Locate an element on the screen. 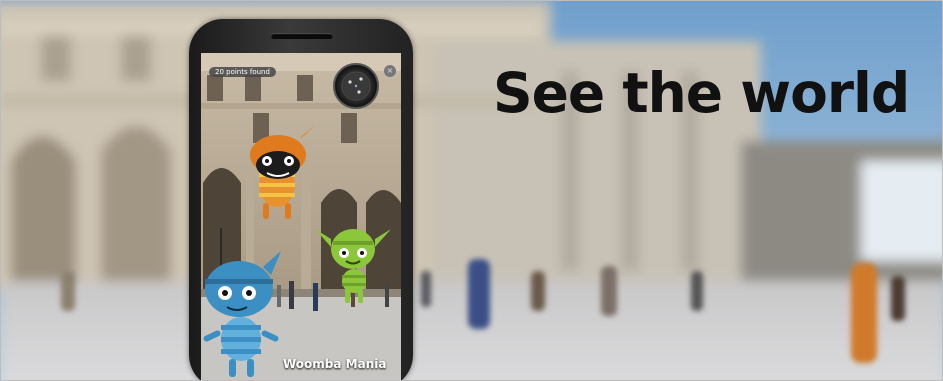 The image size is (943, 381). radar-dots is located at coordinates (356, 86).